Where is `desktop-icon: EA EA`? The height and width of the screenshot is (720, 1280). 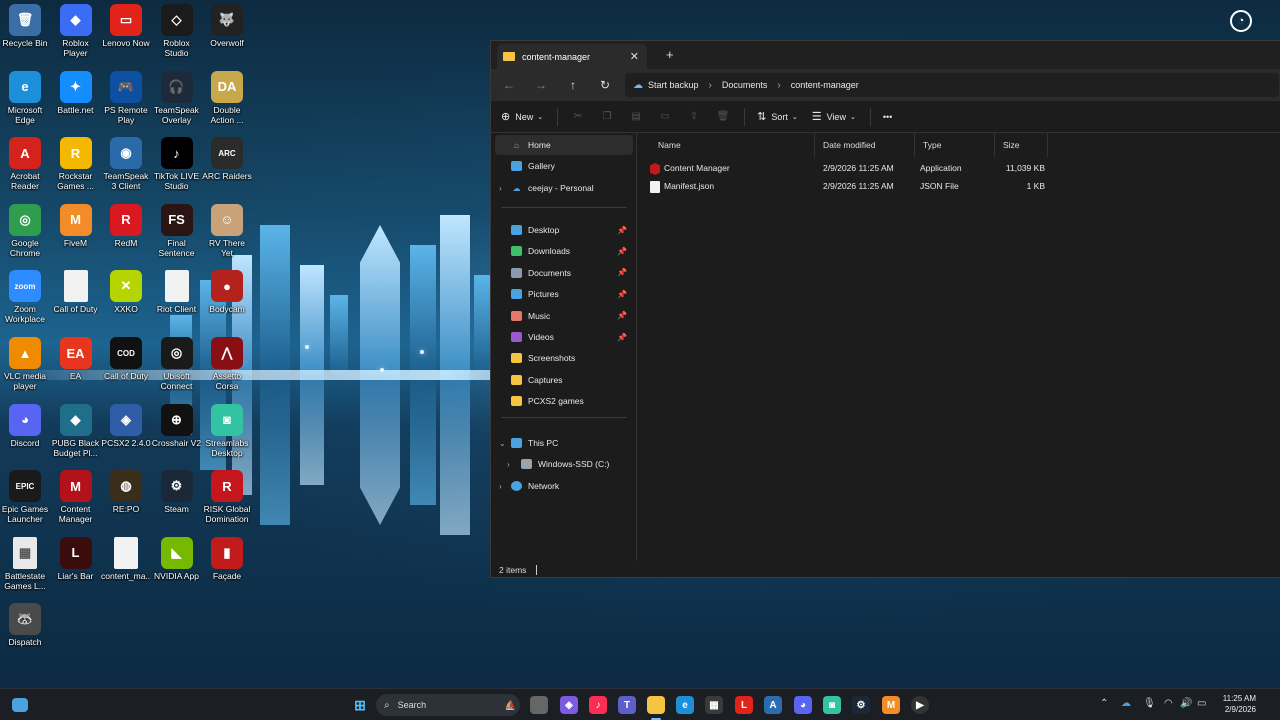 desktop-icon: EA EA is located at coordinates (76, 359).